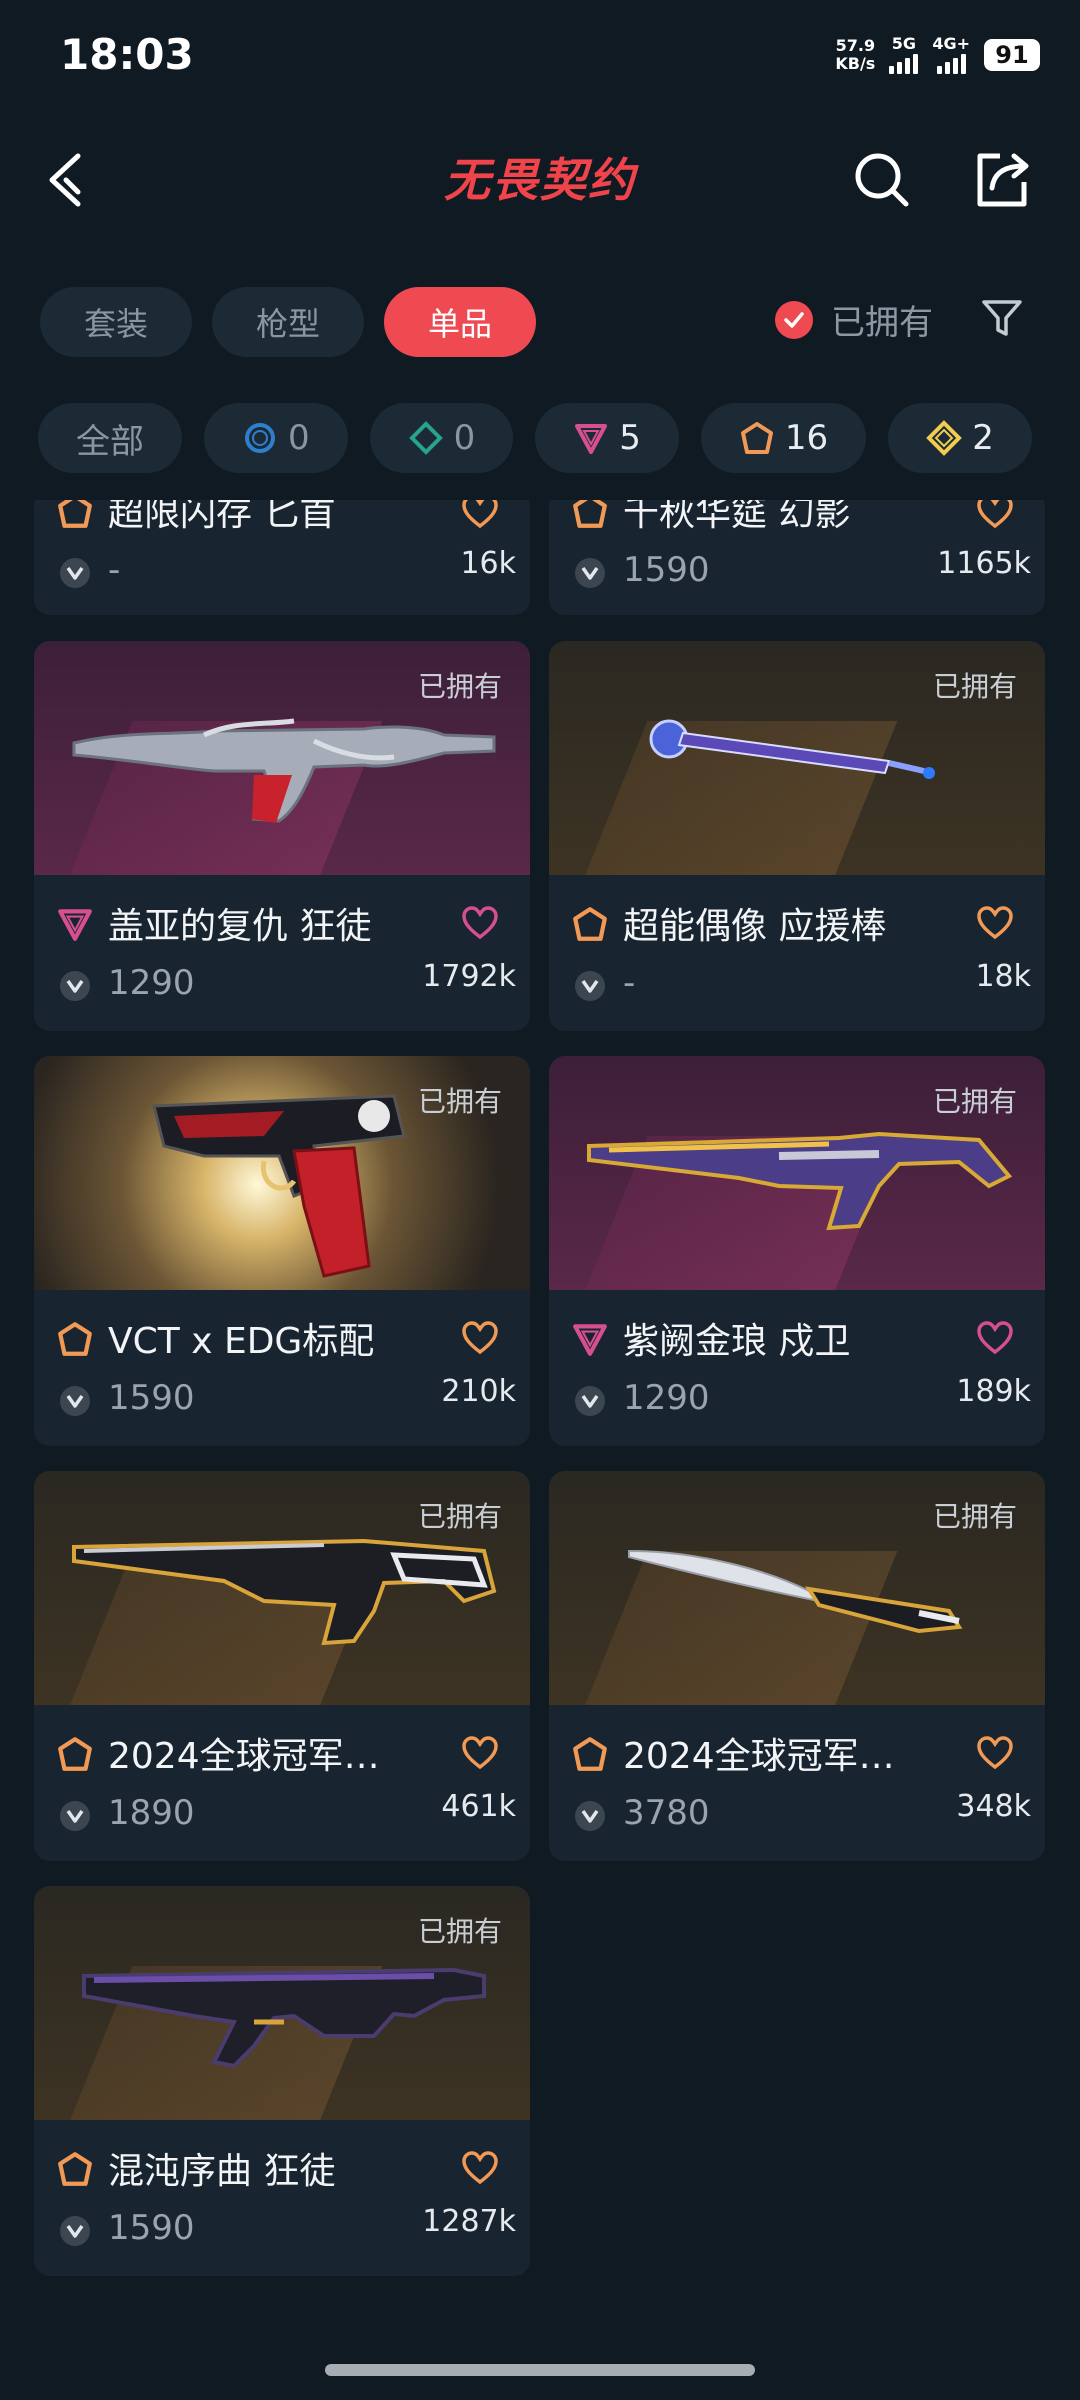 The image size is (1080, 2400). I want to click on item-card: 已拥有 混沌序曲 狂徒 1590 1287k, so click(282, 2081).